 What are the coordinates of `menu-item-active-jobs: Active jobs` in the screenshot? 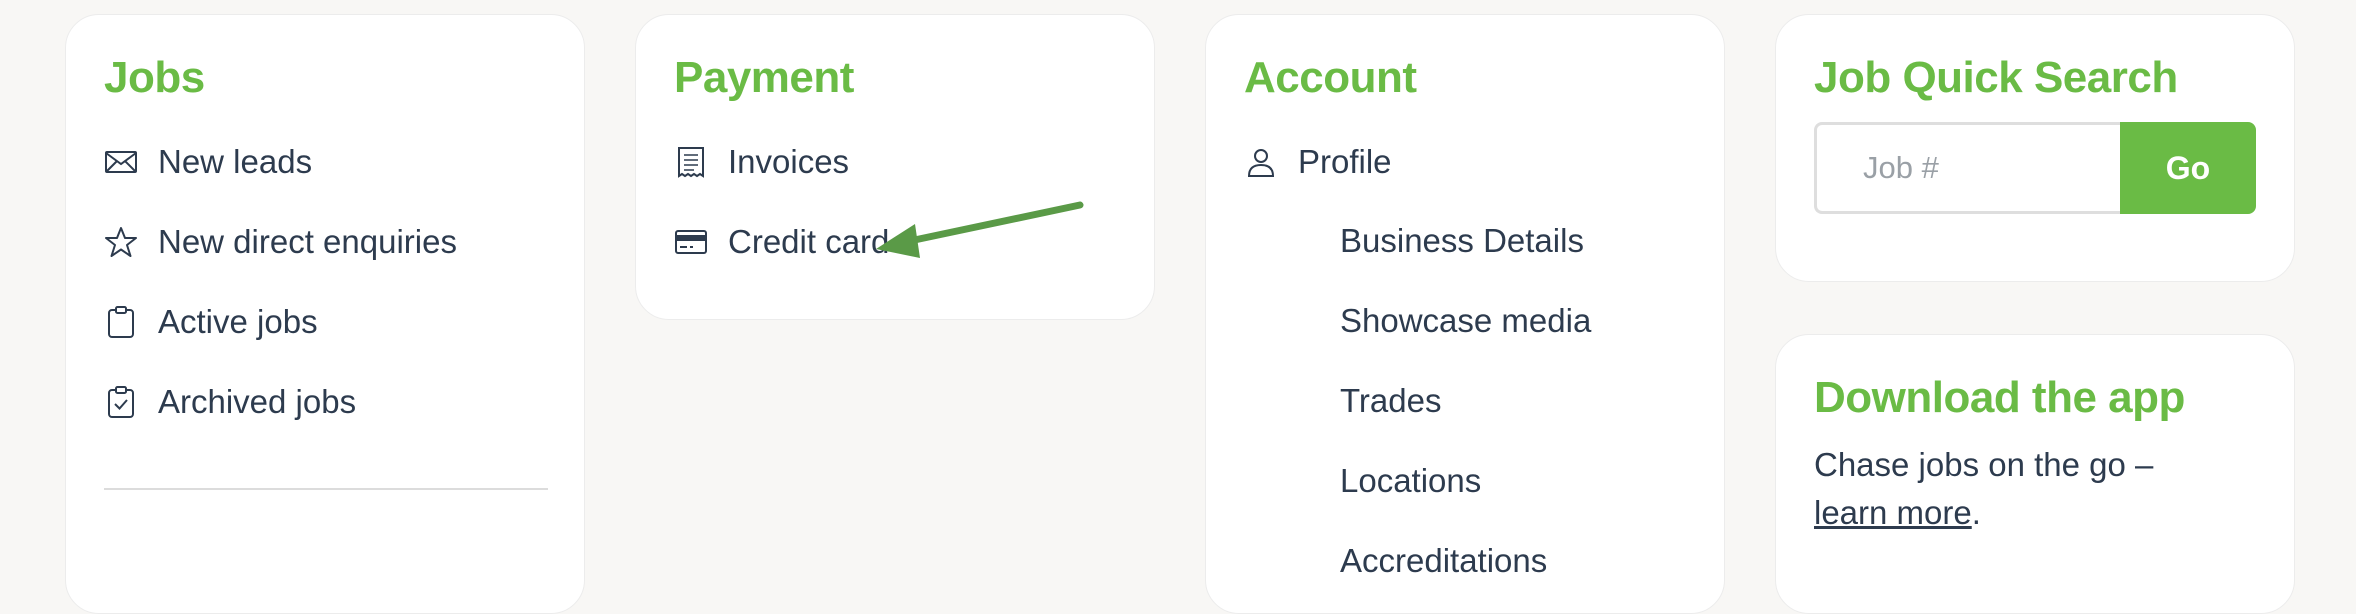 It's located at (211, 322).